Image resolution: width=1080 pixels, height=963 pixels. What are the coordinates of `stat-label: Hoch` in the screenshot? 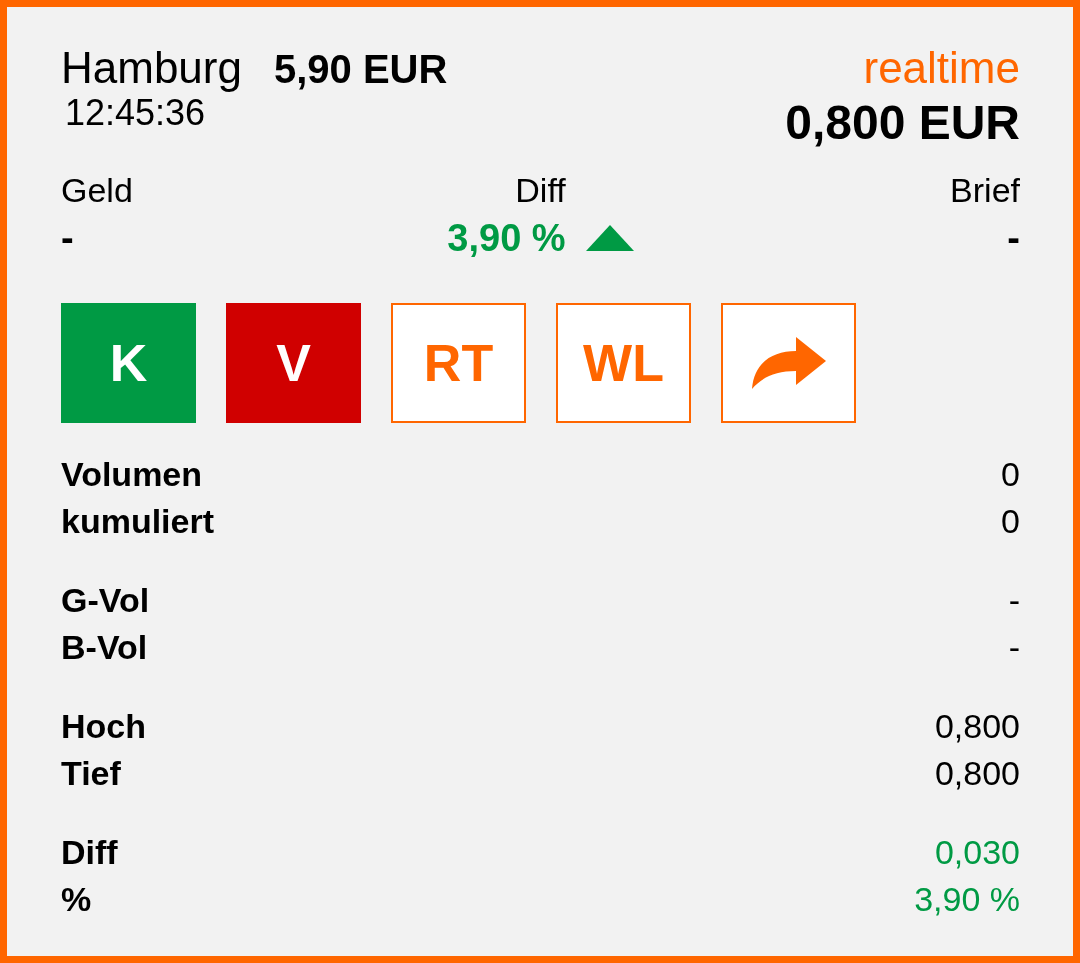 It's located at (103, 726).